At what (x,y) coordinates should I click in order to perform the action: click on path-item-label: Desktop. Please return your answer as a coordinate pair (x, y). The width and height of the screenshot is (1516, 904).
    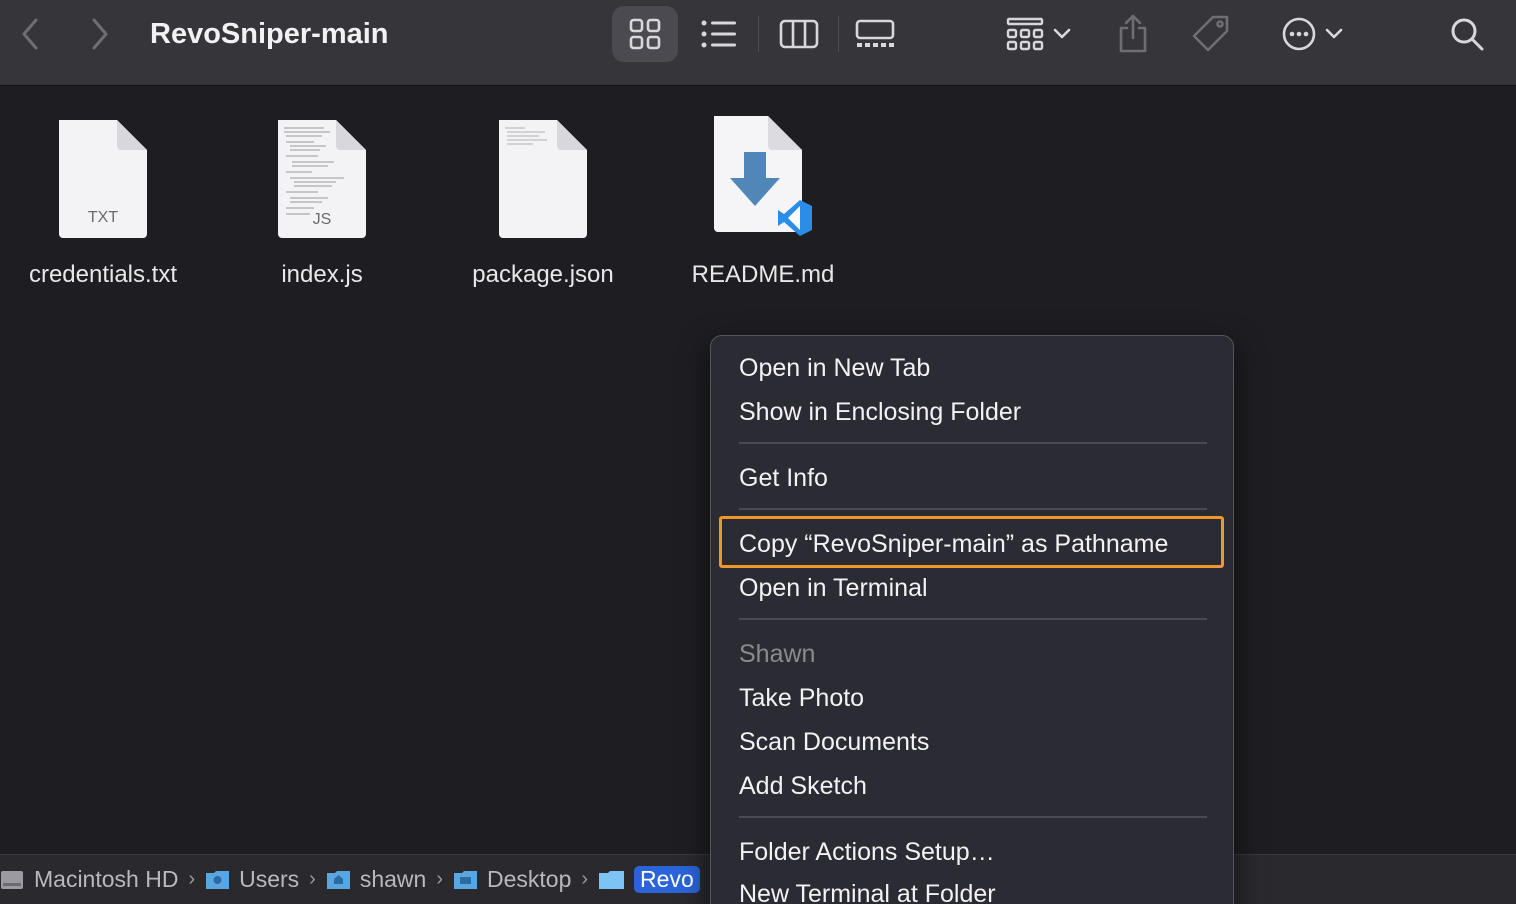
    Looking at the image, I should click on (529, 879).